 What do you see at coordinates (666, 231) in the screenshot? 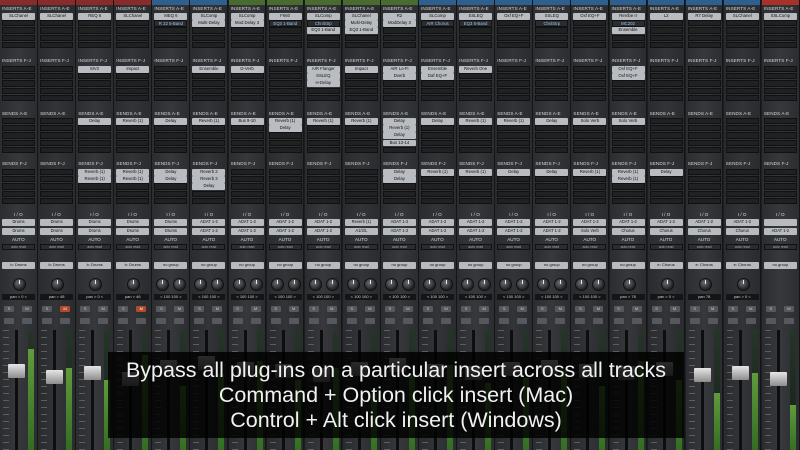
I see `output-selector: Chorus` at bounding box center [666, 231].